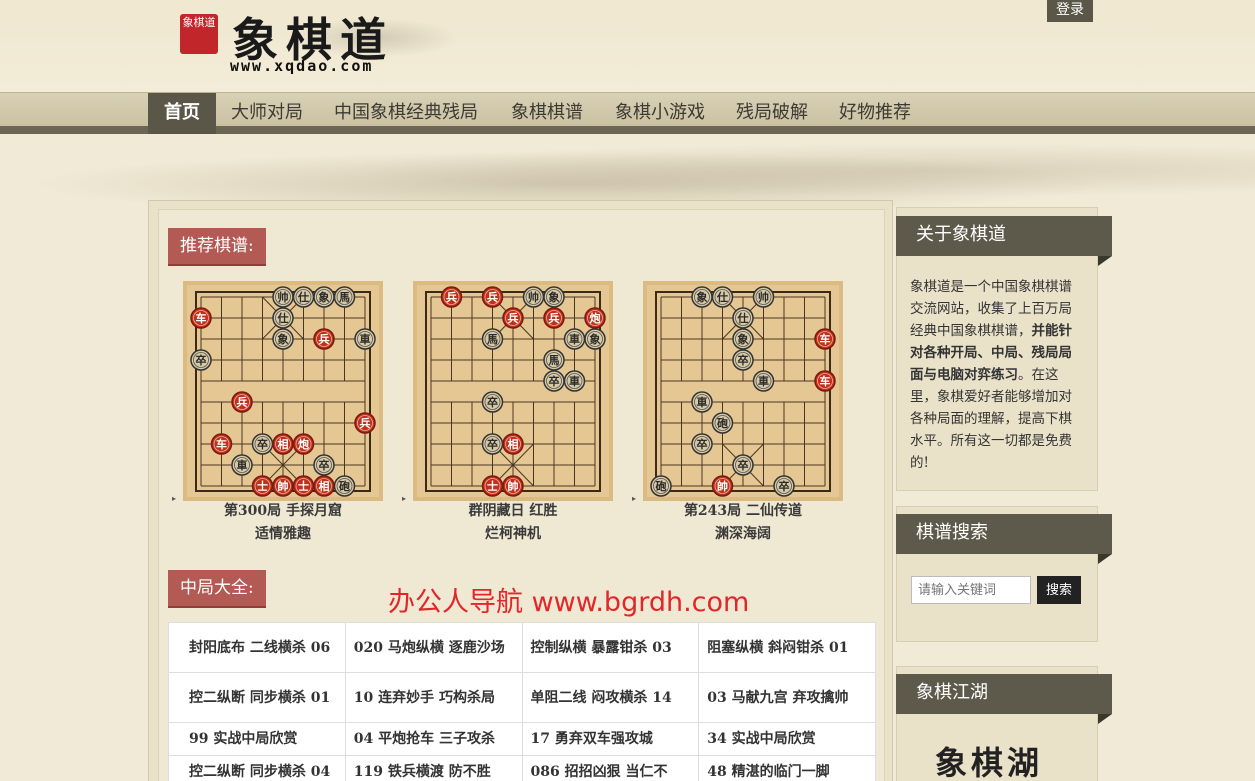  Describe the element at coordinates (971, 590) in the screenshot. I see `search-input` at that location.